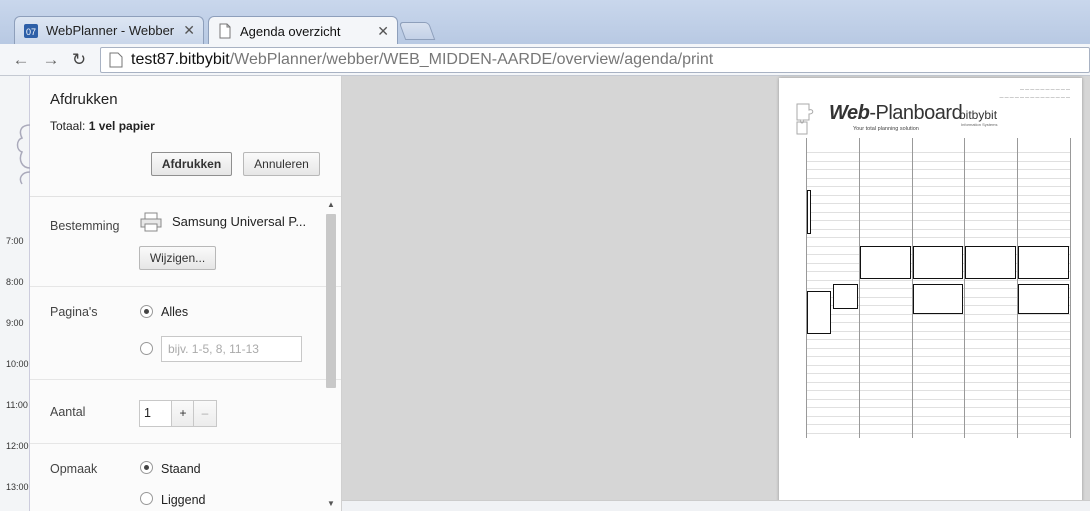 The width and height of the screenshot is (1090, 511). Describe the element at coordinates (15, 241) in the screenshot. I see `time-label: 7:00` at that location.